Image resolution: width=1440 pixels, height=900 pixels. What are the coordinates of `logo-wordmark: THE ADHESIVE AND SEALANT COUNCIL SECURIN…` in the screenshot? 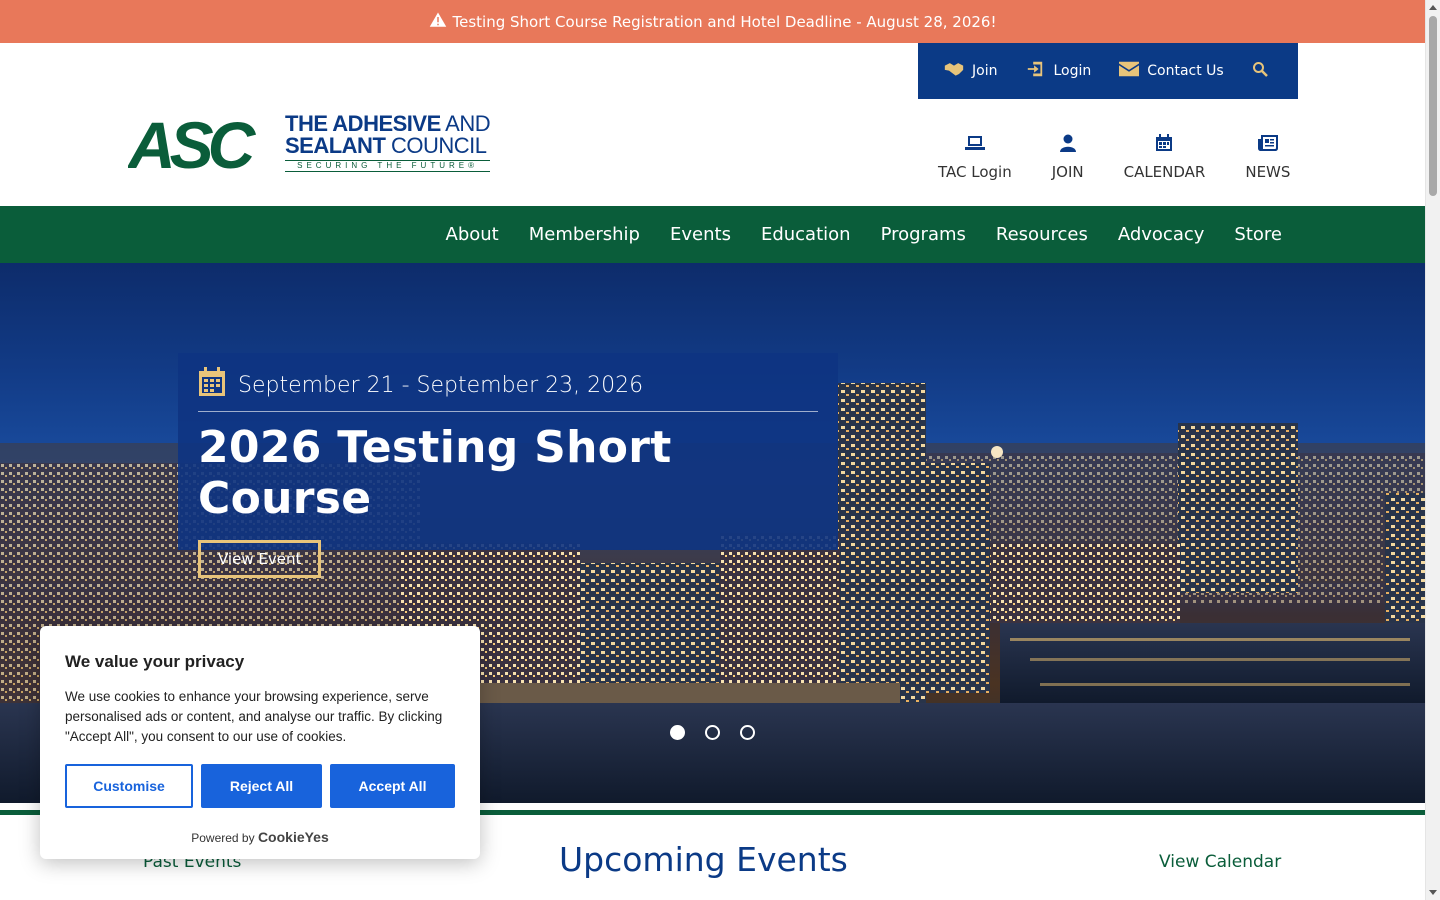 It's located at (388, 141).